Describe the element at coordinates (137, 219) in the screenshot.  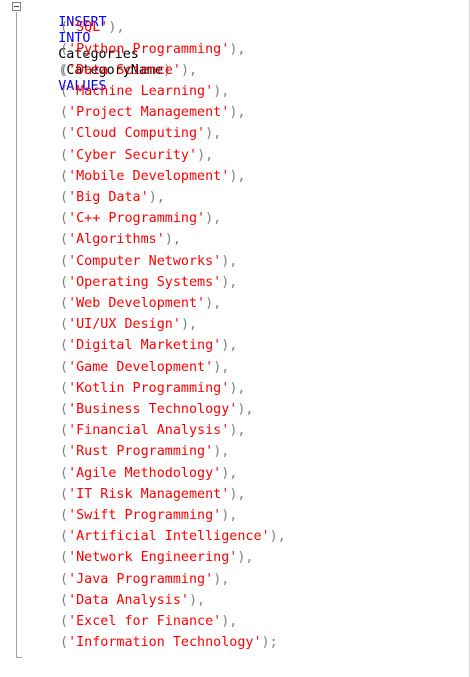
I see `category-name-string: 'C++ Programming'` at that location.